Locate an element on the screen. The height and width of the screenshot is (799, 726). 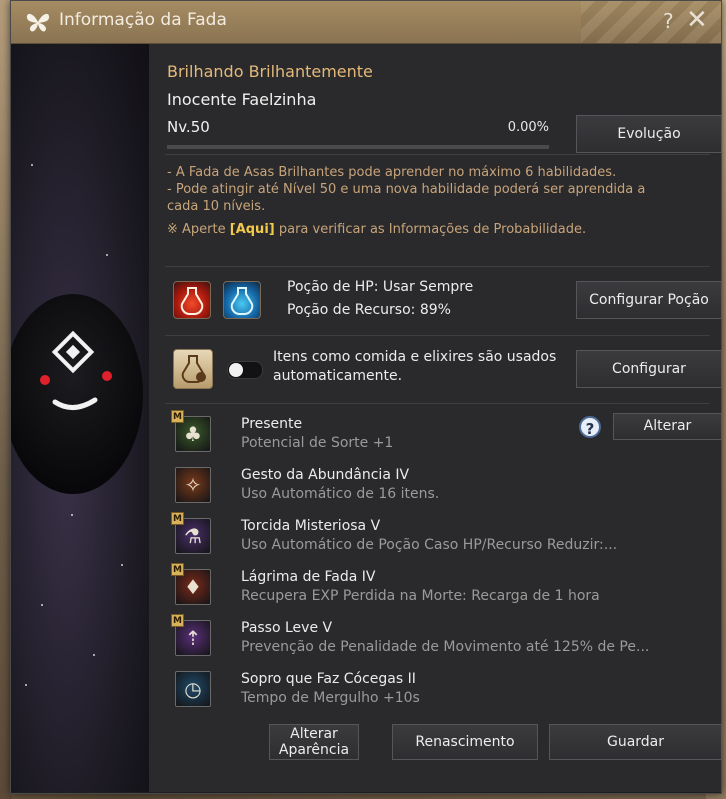
info-line-3: cada 10 níveis. is located at coordinates (216, 206).